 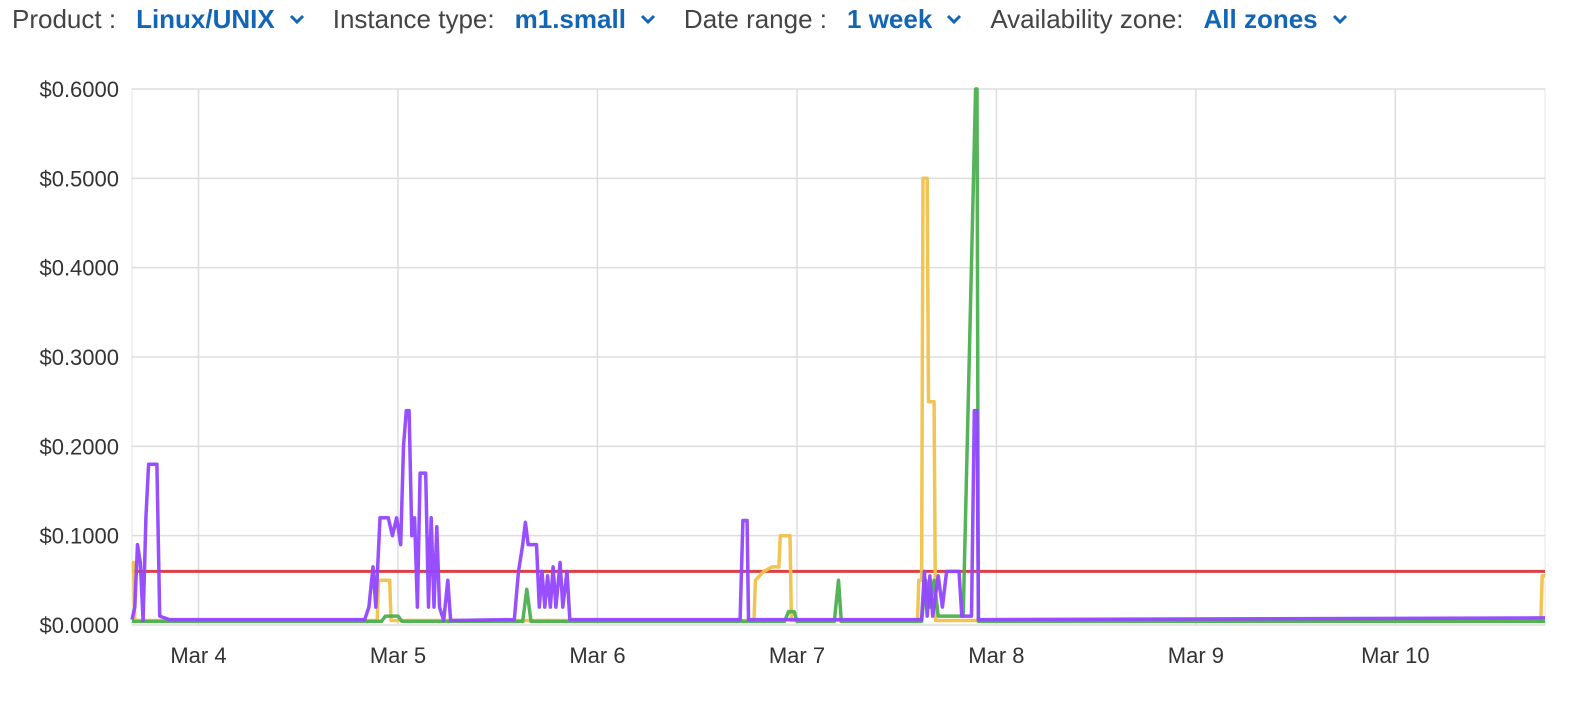 I want to click on y-tick-label: $0.2000, so click(x=79, y=446).